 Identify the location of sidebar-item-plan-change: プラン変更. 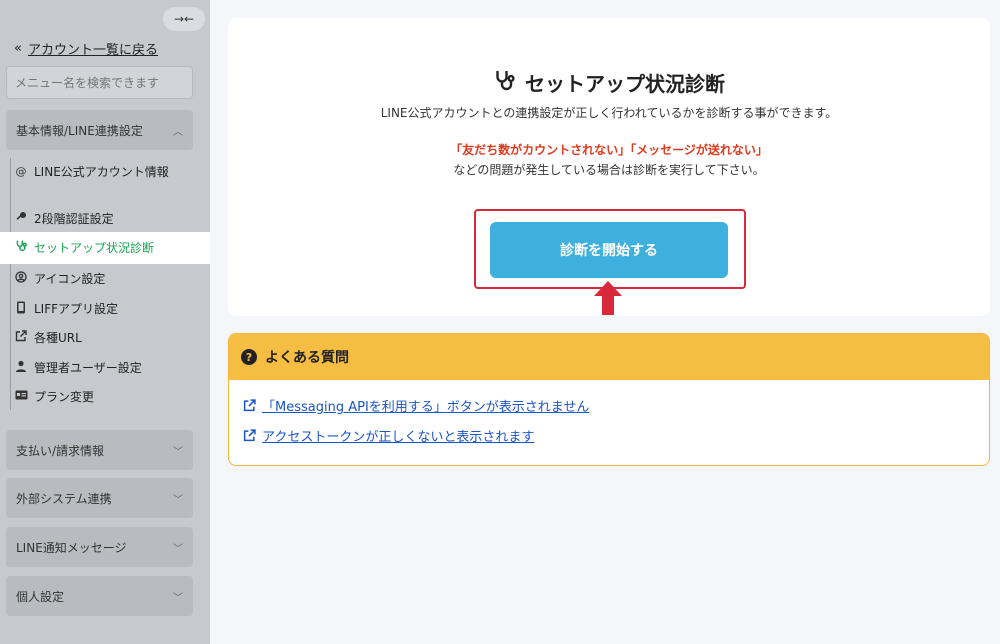
(54, 397).